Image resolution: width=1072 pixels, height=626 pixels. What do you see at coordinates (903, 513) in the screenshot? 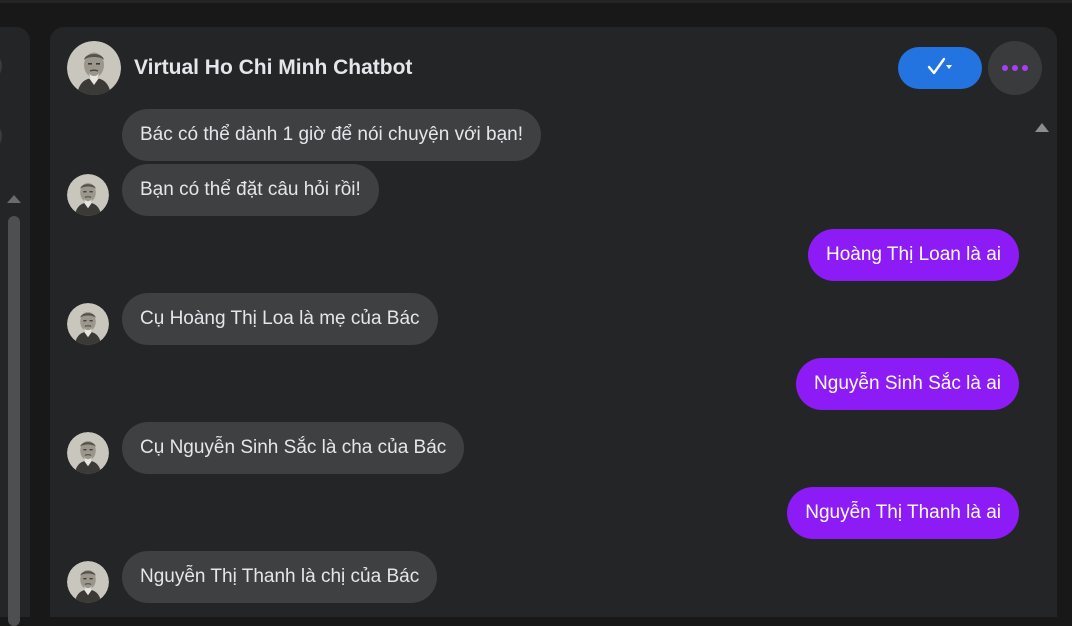
I see `user-message: Nguyễn Thị Thanh là ai` at bounding box center [903, 513].